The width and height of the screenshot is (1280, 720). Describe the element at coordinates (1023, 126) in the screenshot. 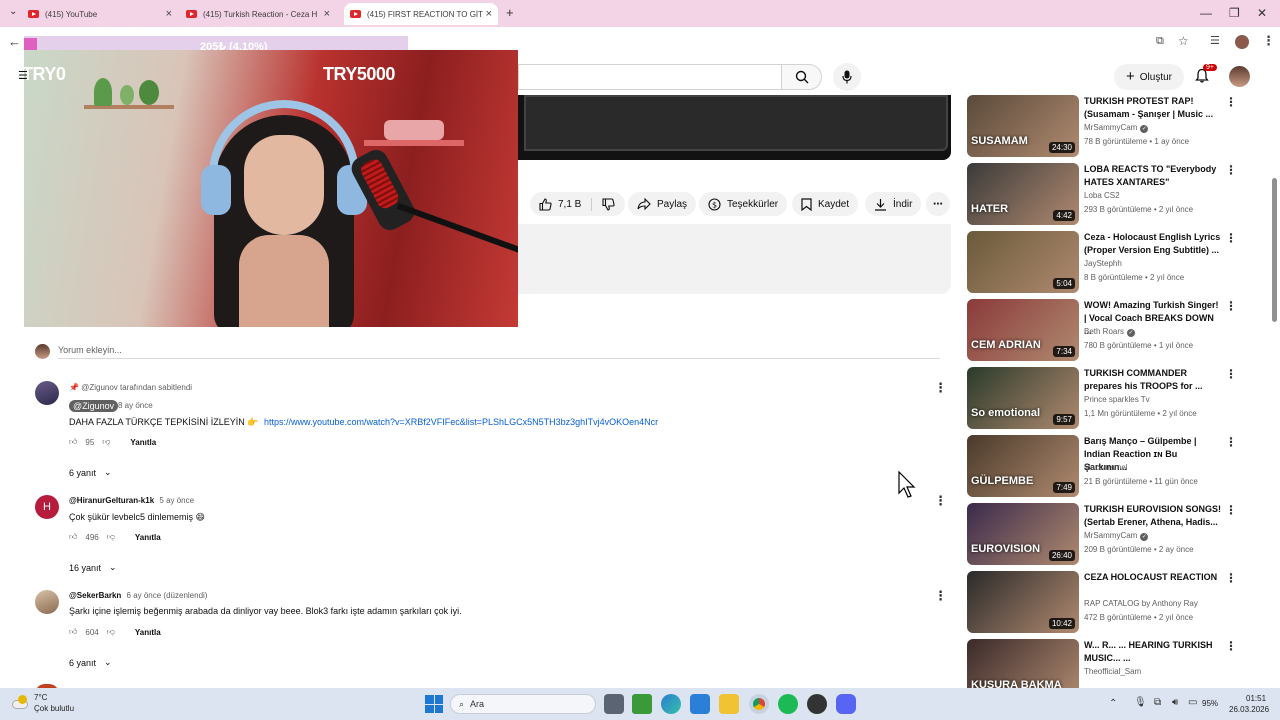

I see `video-thumbnail: SUSAMAM 24:30` at that location.